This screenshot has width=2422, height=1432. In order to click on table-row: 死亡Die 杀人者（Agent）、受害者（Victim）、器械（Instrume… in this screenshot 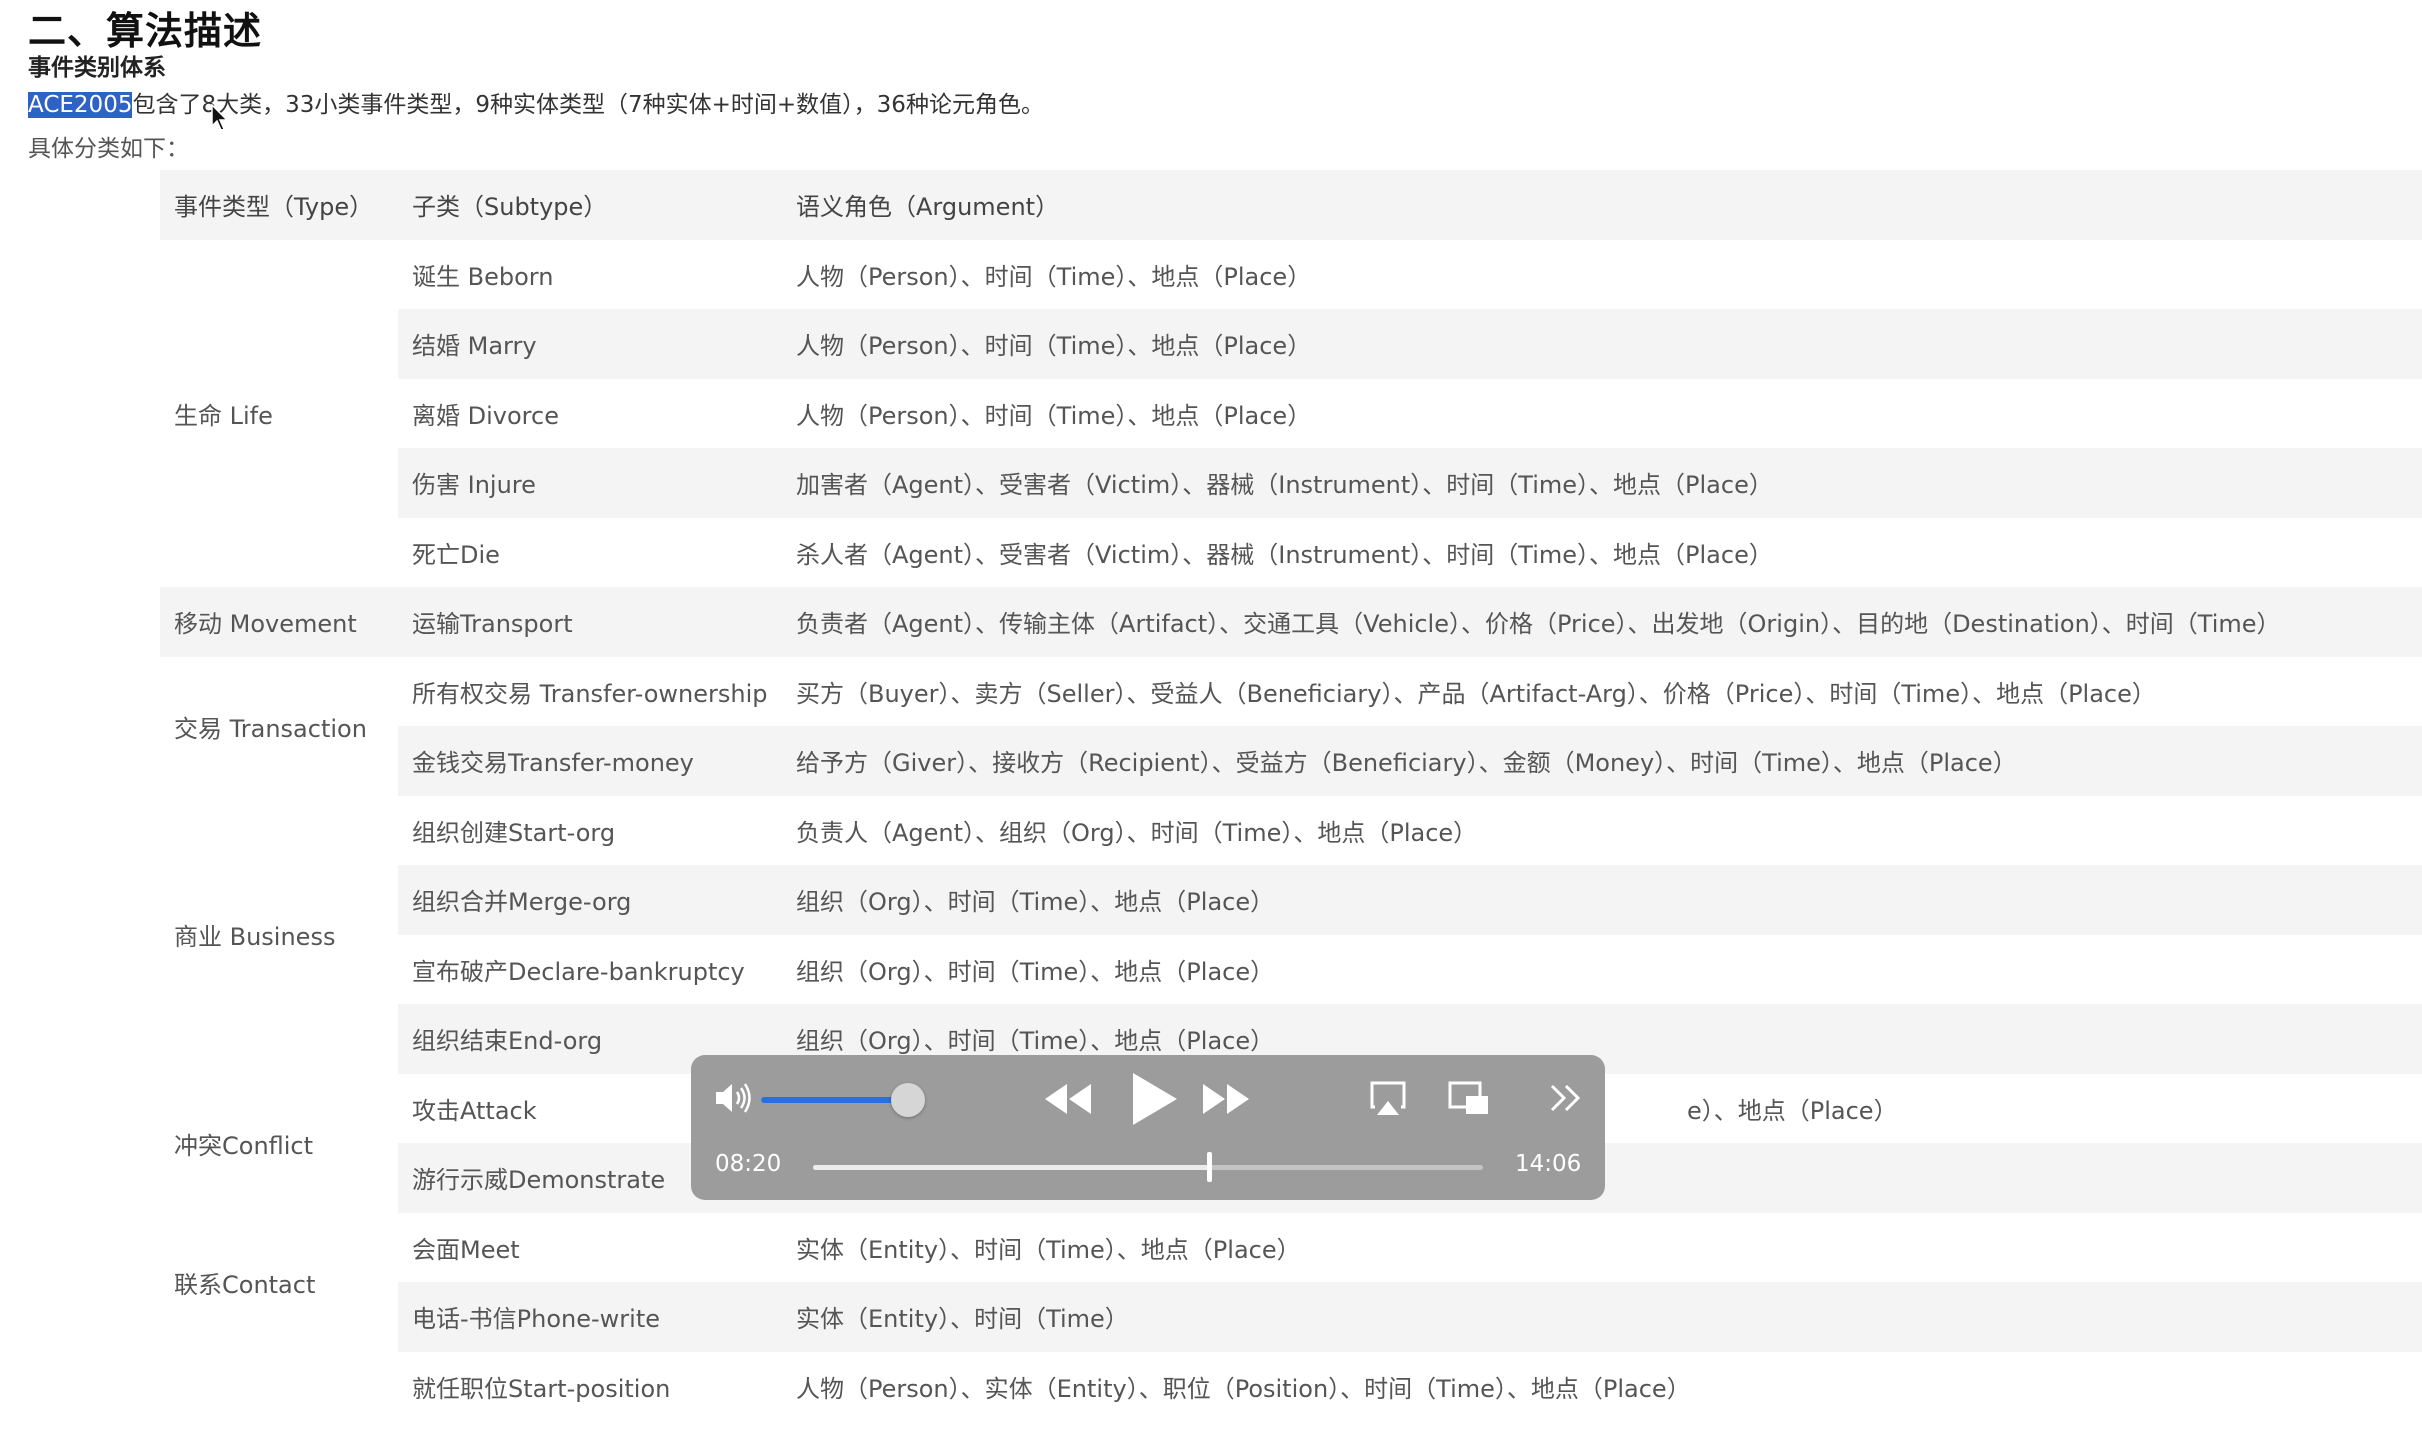, I will do `click(1291, 553)`.